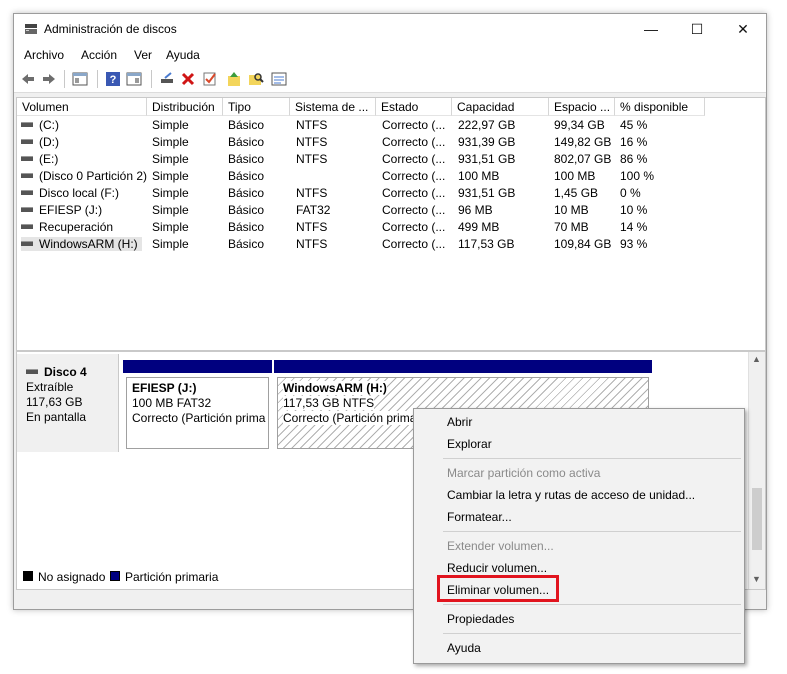  I want to click on menu-item-abrir: Abrir, so click(459, 422).